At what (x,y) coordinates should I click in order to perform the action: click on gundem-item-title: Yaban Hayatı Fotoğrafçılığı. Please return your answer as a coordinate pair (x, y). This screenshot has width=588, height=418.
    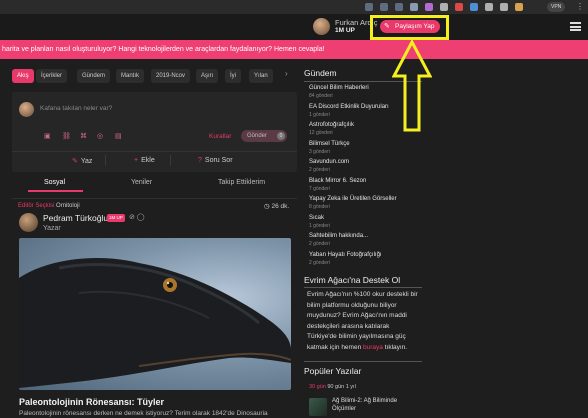
    Looking at the image, I should click on (345, 255).